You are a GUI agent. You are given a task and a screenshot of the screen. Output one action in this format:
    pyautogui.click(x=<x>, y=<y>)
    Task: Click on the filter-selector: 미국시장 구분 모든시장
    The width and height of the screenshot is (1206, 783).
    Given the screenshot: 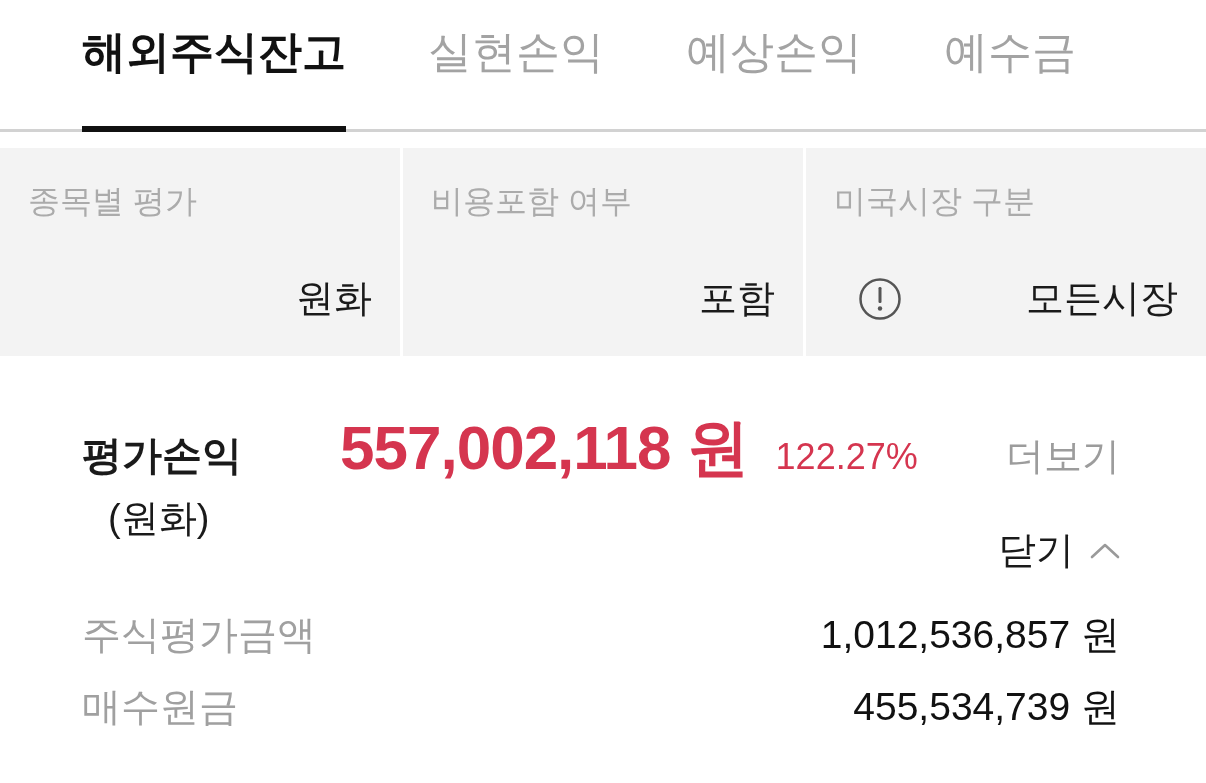 What is the action you would take?
    pyautogui.click(x=1006, y=252)
    